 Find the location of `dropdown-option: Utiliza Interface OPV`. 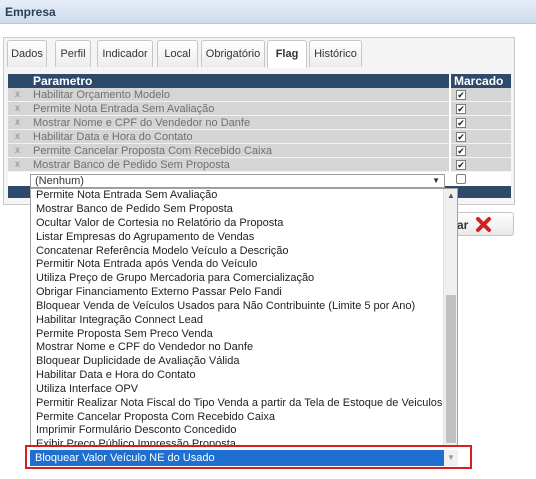

dropdown-option: Utiliza Interface OPV is located at coordinates (87, 389).